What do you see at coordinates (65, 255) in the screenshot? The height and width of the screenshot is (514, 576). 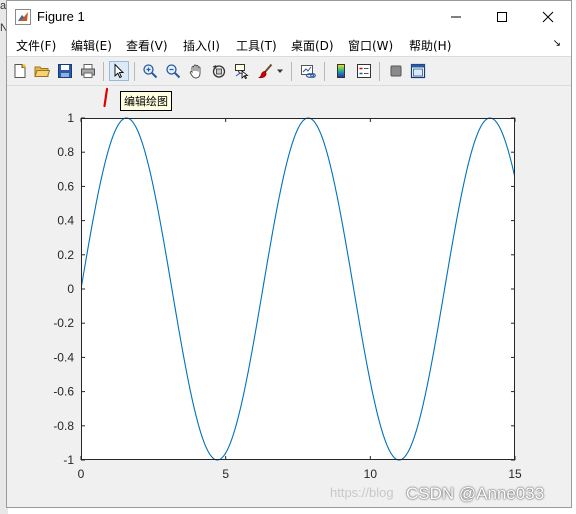 I see `y-tick-label: 0.2` at bounding box center [65, 255].